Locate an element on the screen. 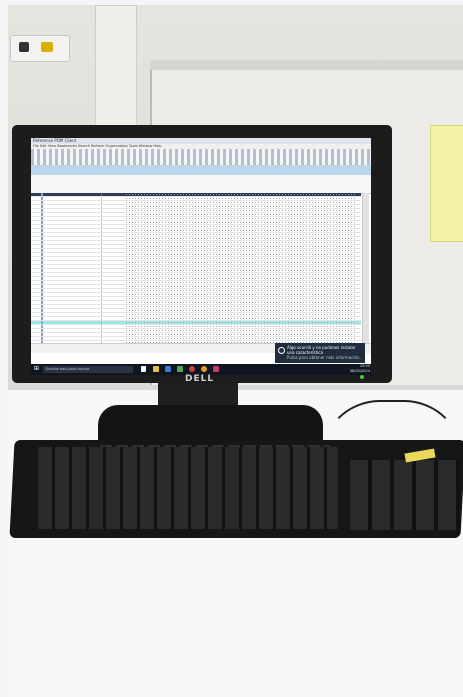 The width and height of the screenshot is (463, 697). search-strip is located at coordinates (201, 184).